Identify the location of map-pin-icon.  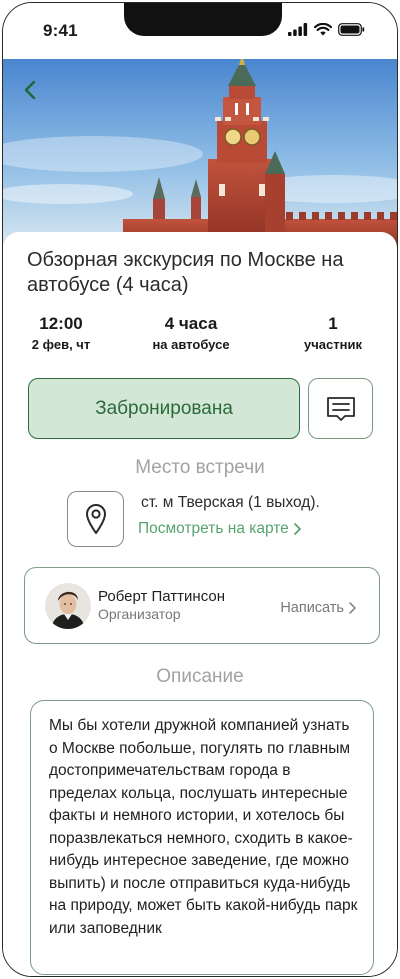
(95, 519).